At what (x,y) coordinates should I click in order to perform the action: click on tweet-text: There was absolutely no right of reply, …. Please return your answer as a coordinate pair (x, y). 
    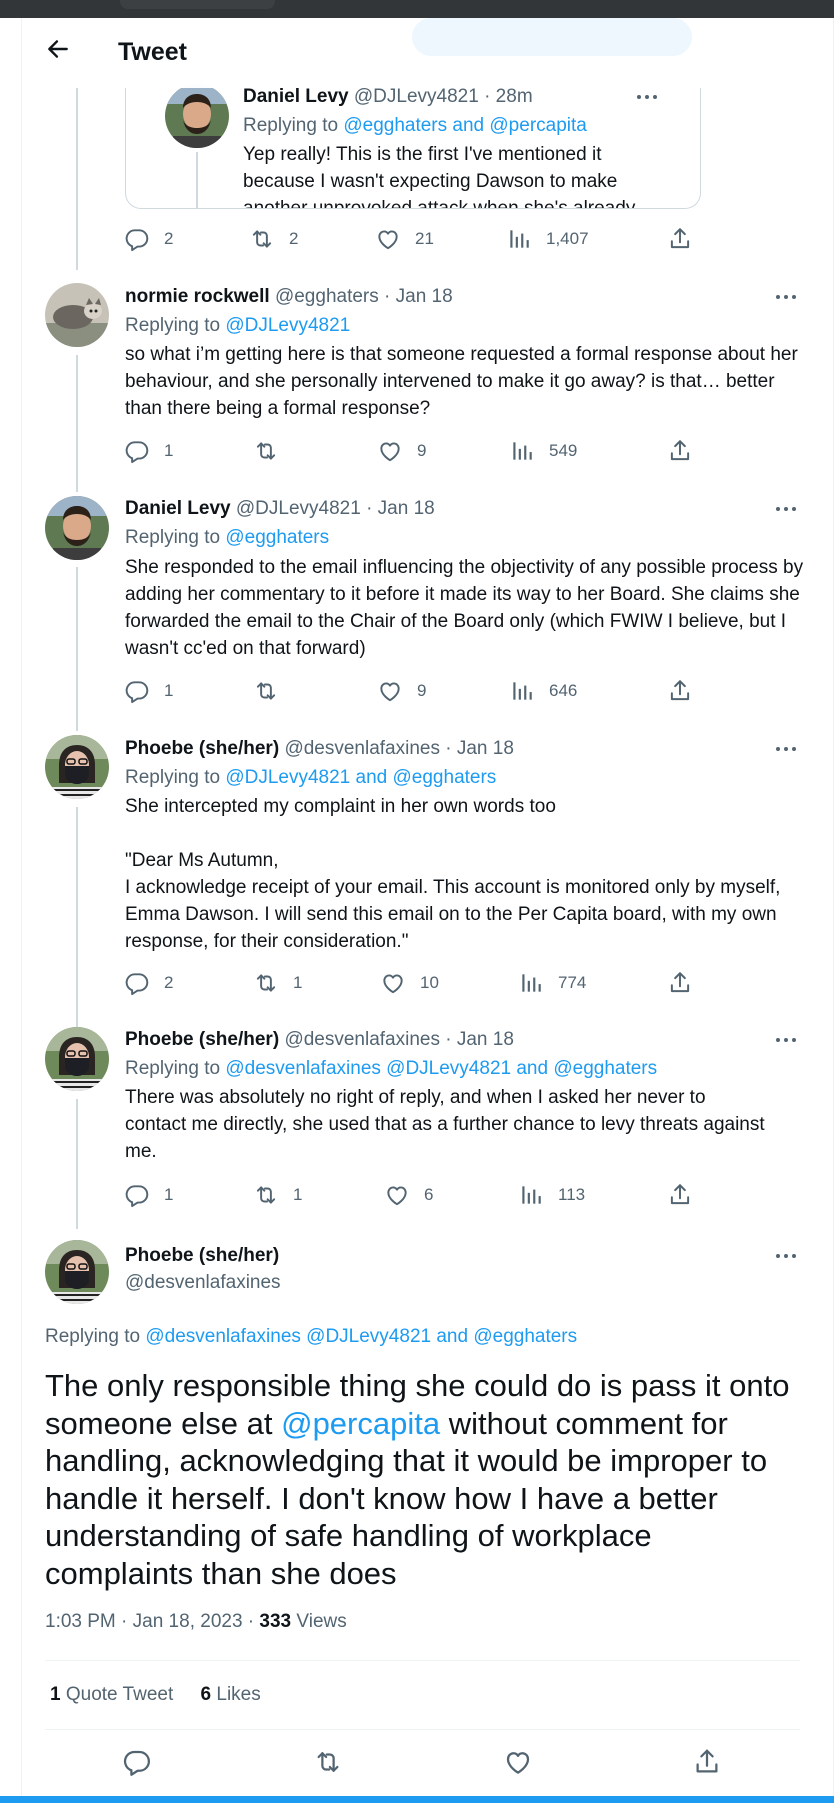
    Looking at the image, I should click on (445, 1124).